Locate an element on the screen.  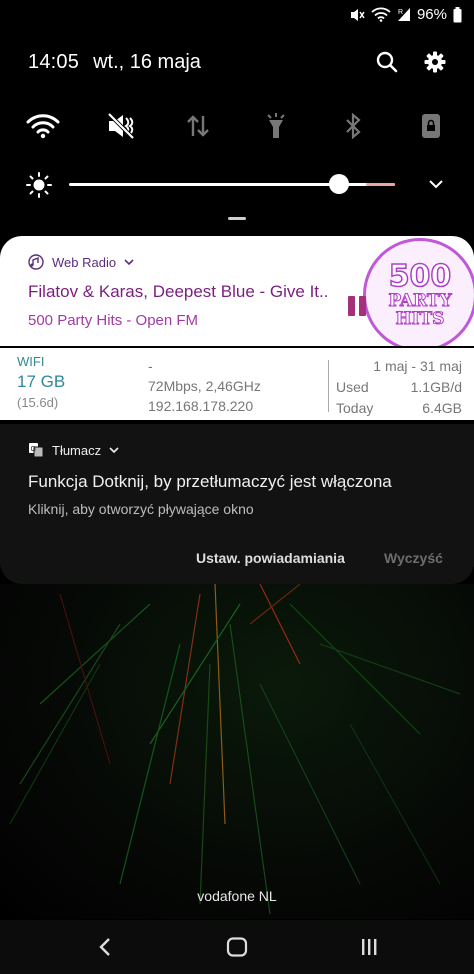
translator-subtitle: Kliknij, aby otworzyć pływające okno is located at coordinates (141, 509).